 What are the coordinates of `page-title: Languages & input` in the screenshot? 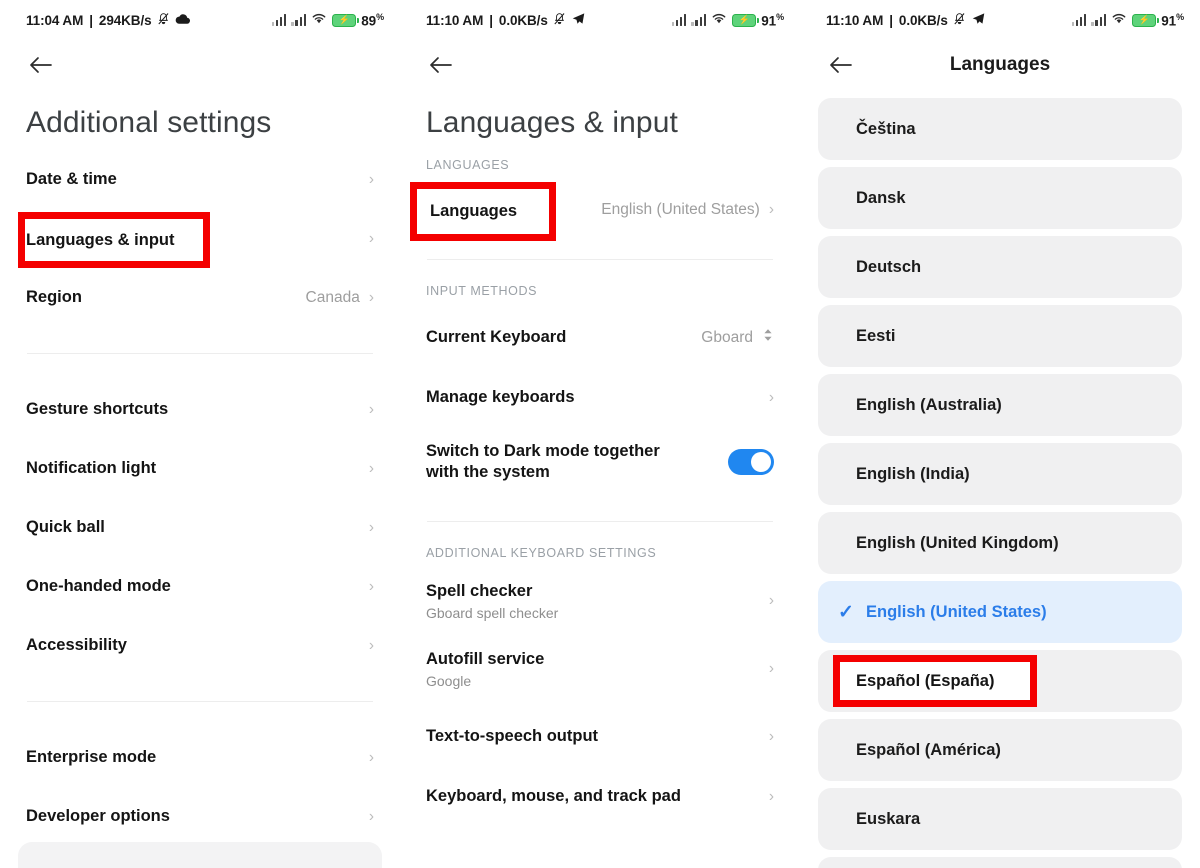 It's located at (552, 122).